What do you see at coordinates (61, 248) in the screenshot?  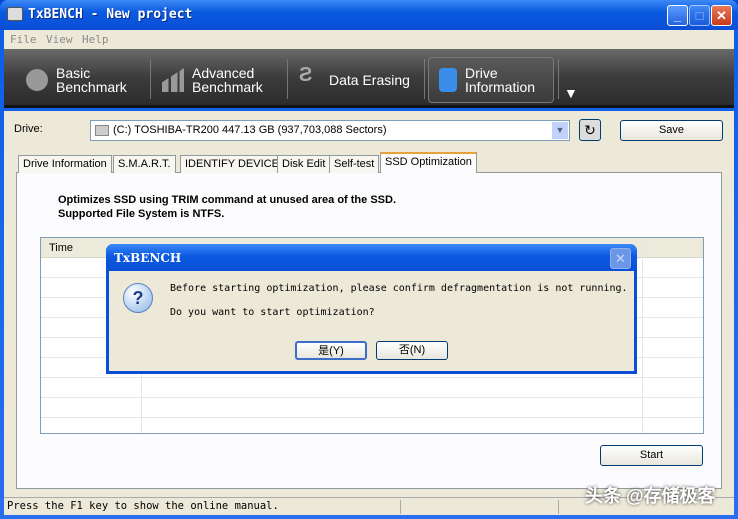 I see `column-header-time: Time` at bounding box center [61, 248].